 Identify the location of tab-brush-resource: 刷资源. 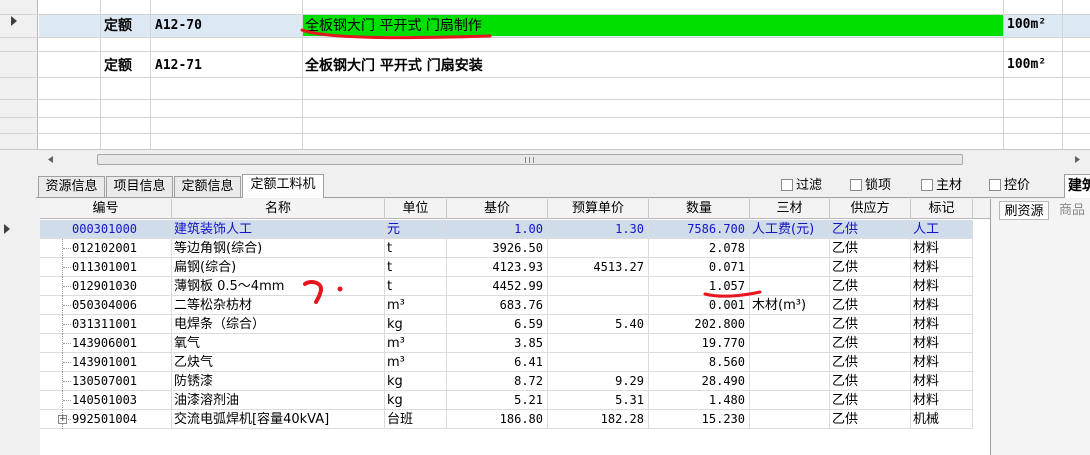
(1024, 210).